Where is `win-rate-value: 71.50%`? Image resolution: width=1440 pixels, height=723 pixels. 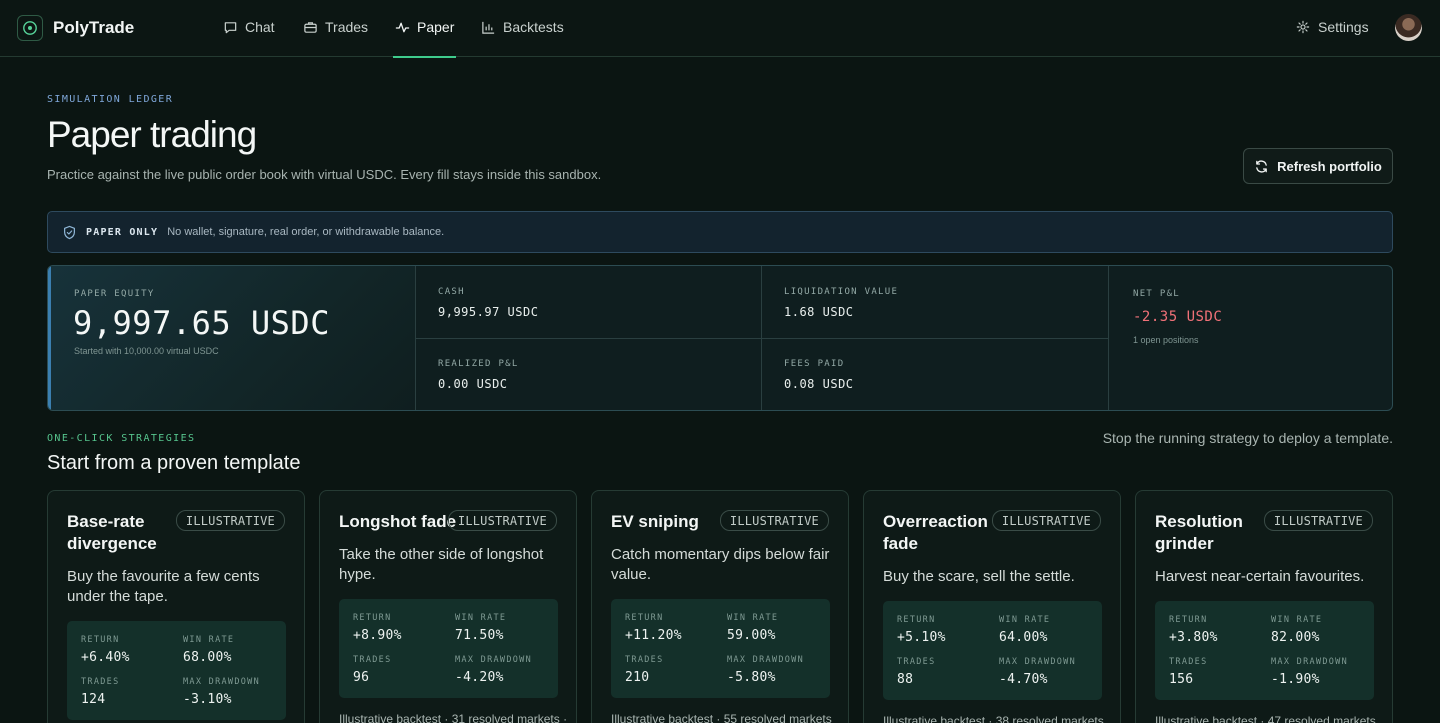 win-rate-value: 71.50% is located at coordinates (479, 635).